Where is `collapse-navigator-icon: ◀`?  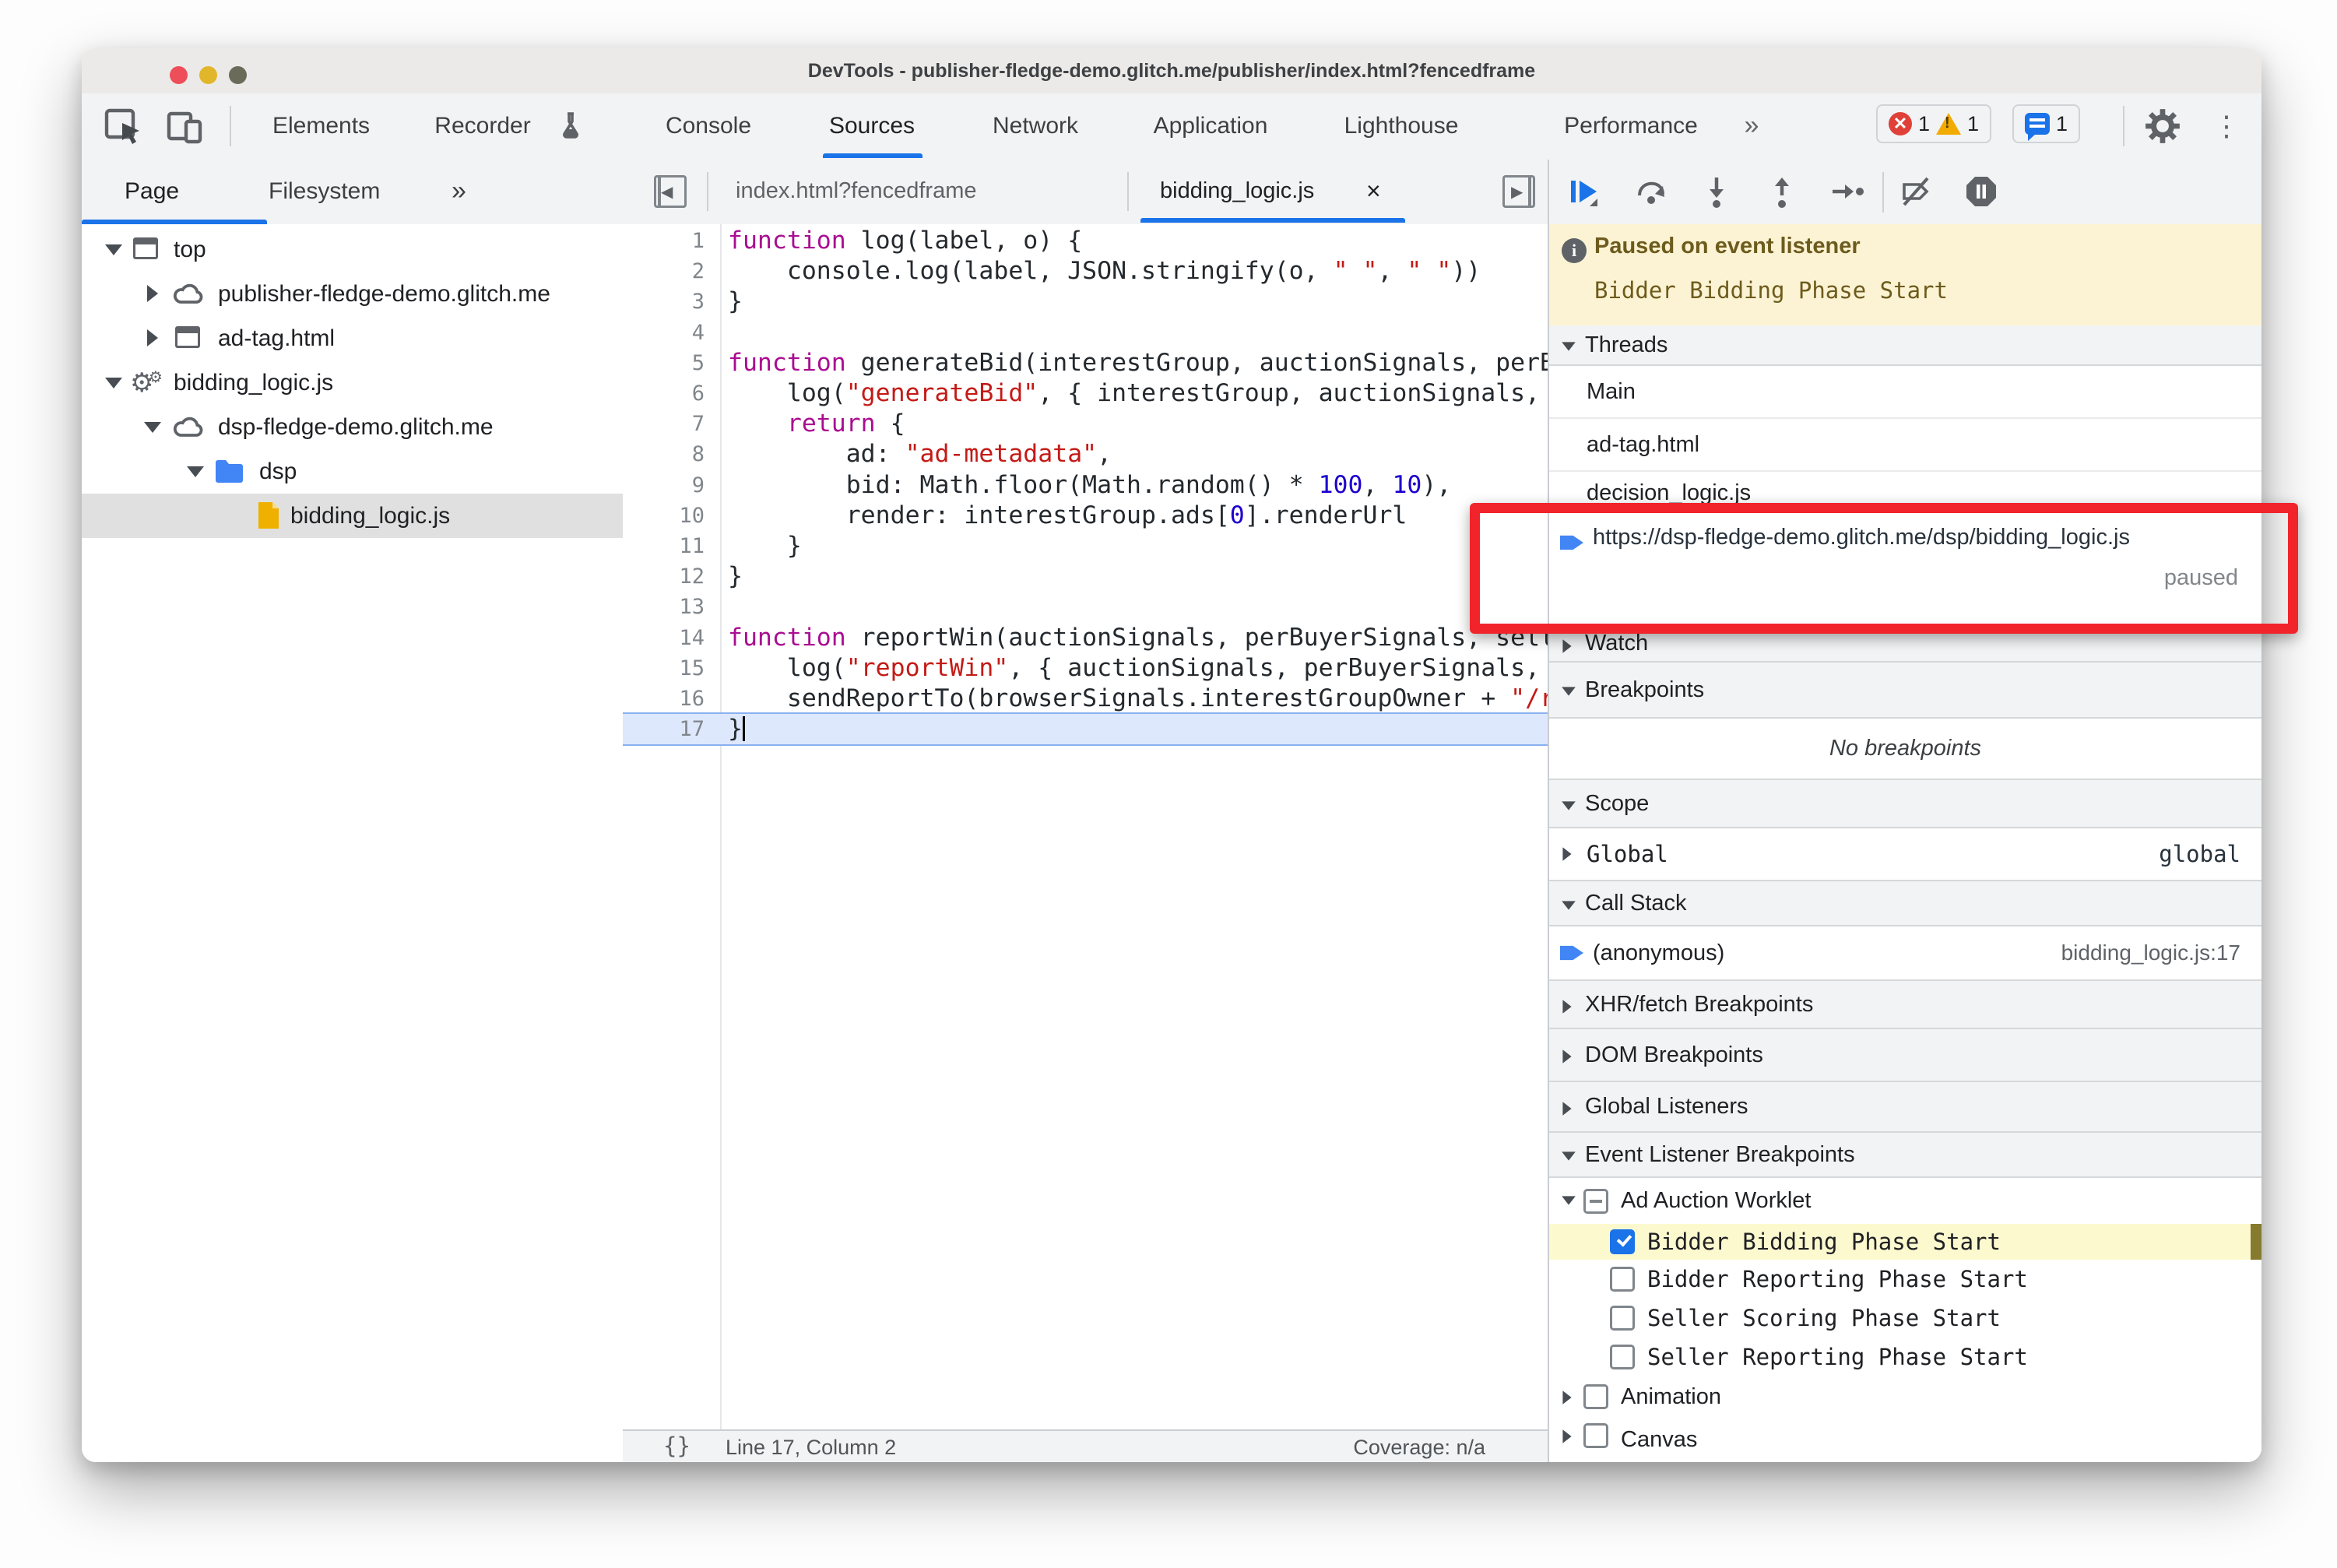 collapse-navigator-icon: ◀ is located at coordinates (671, 191).